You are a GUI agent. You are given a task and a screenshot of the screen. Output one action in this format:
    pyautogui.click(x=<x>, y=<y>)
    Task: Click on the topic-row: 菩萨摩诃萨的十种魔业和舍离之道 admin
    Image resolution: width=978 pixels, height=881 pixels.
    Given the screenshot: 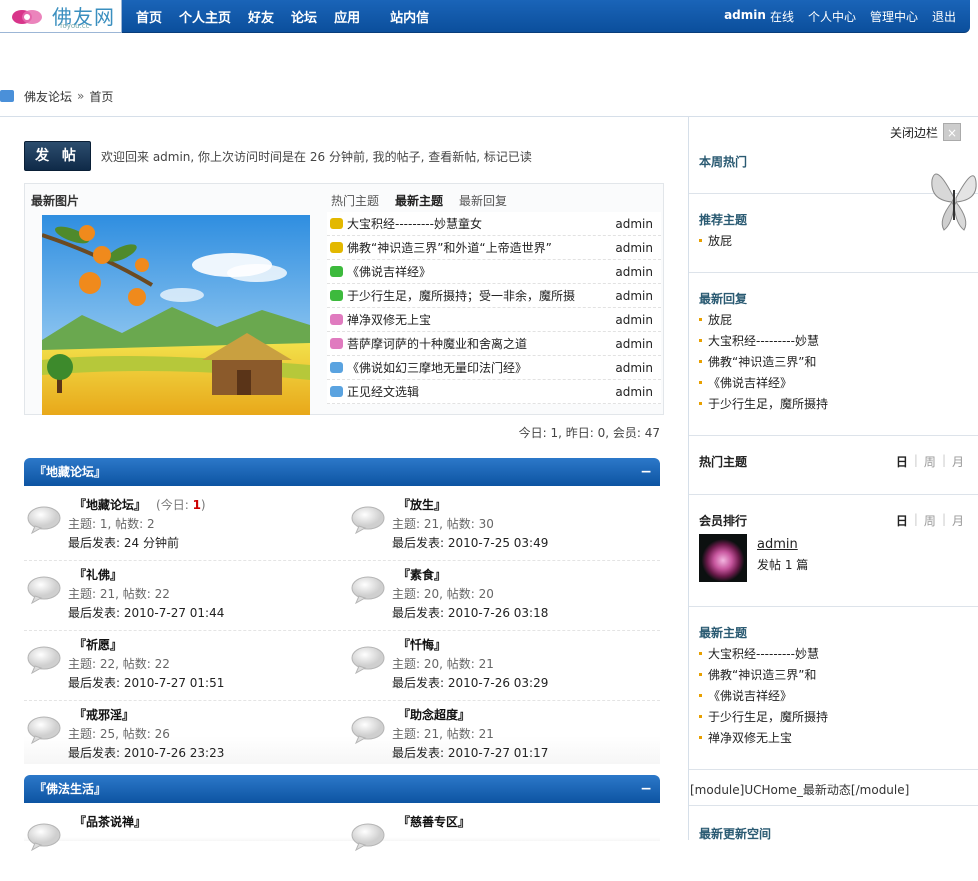 What is the action you would take?
    pyautogui.click(x=494, y=344)
    